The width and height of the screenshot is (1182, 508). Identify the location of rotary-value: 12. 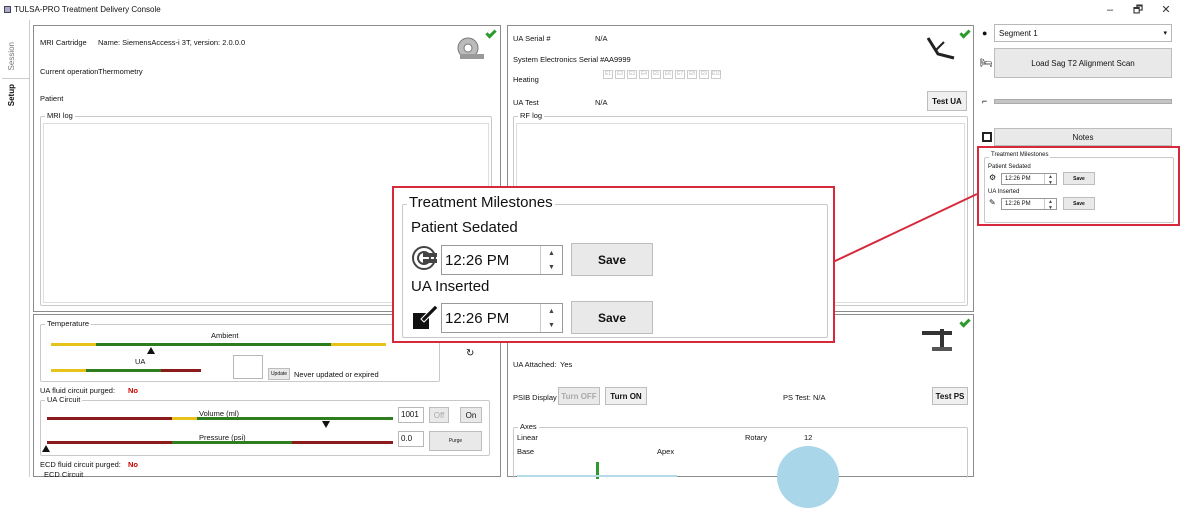
(808, 437).